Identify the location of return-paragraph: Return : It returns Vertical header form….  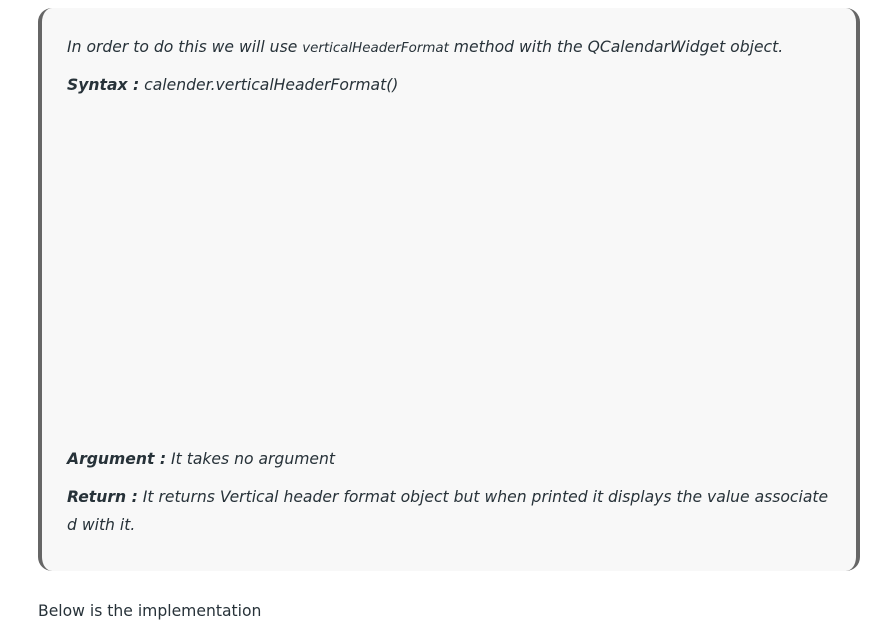
(451, 511).